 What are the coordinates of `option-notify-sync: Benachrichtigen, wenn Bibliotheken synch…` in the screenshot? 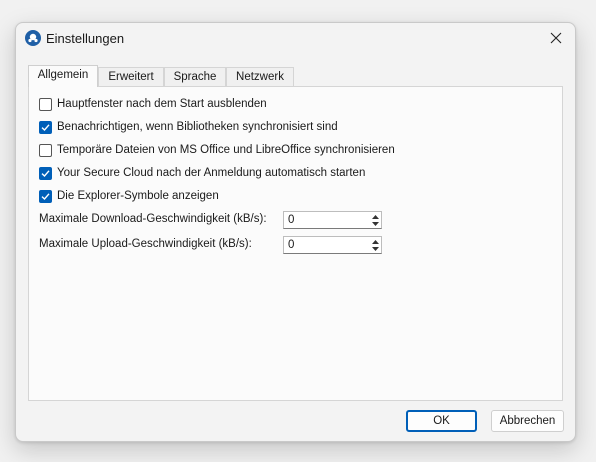 It's located at (188, 127).